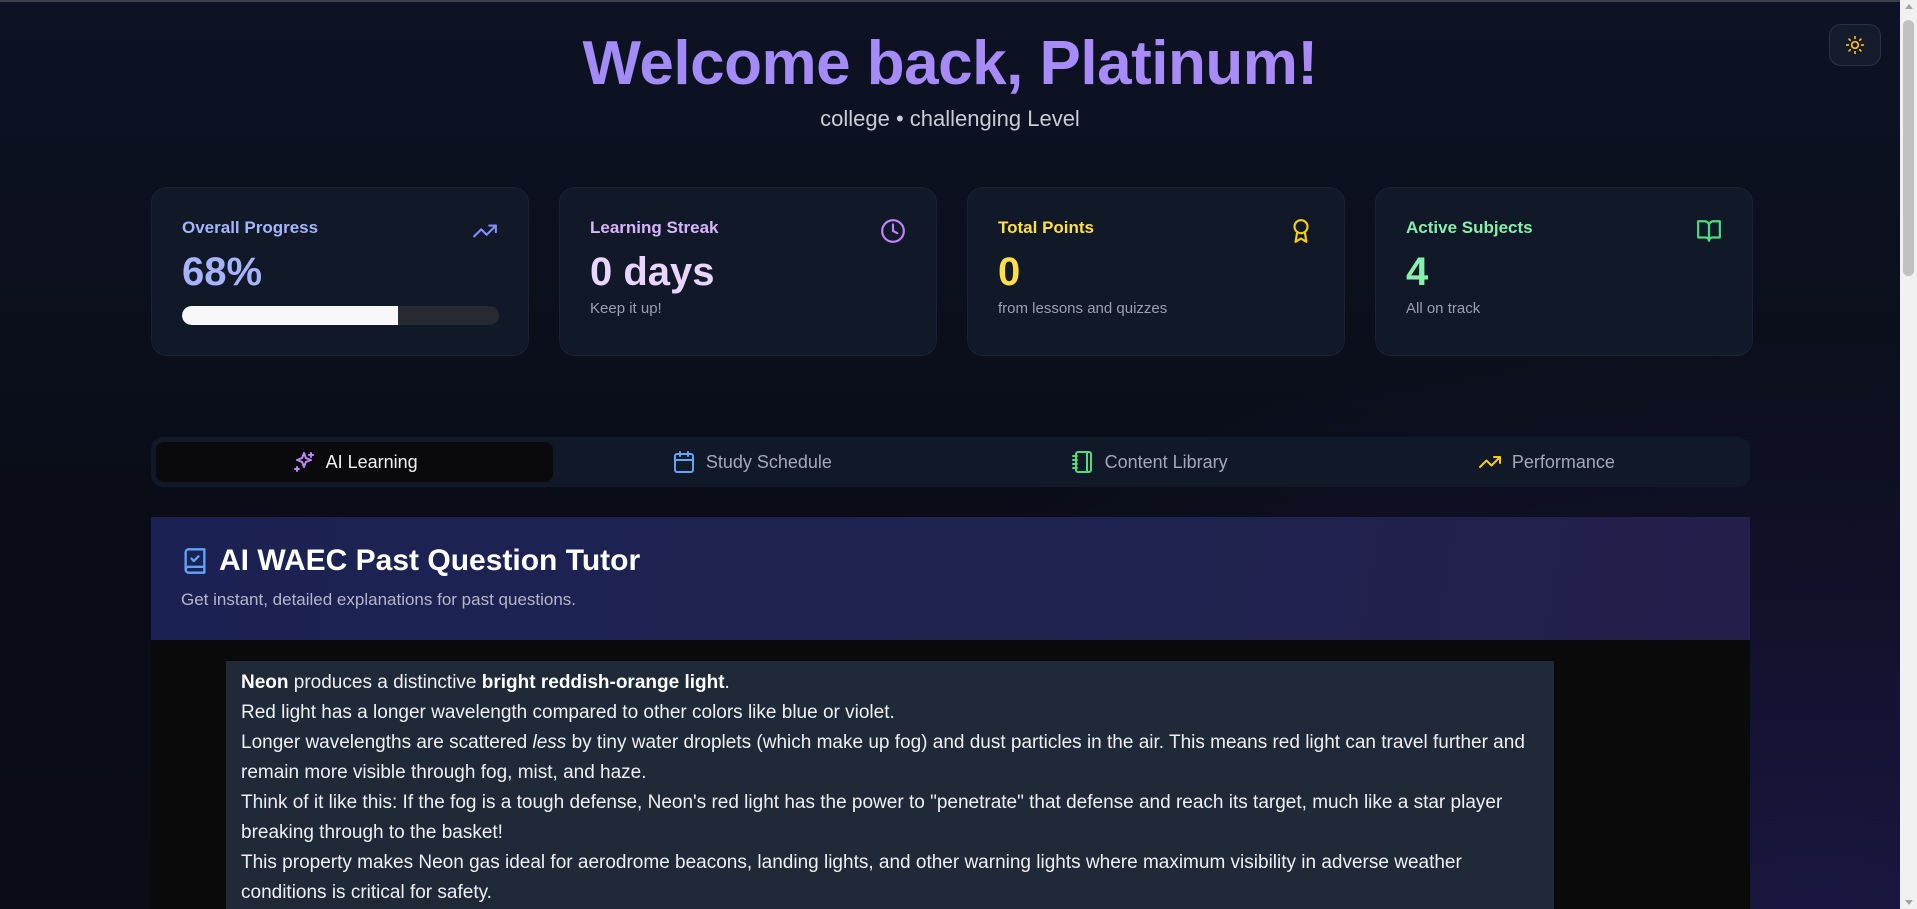  What do you see at coordinates (222, 272) in the screenshot?
I see `progress-value: 68%` at bounding box center [222, 272].